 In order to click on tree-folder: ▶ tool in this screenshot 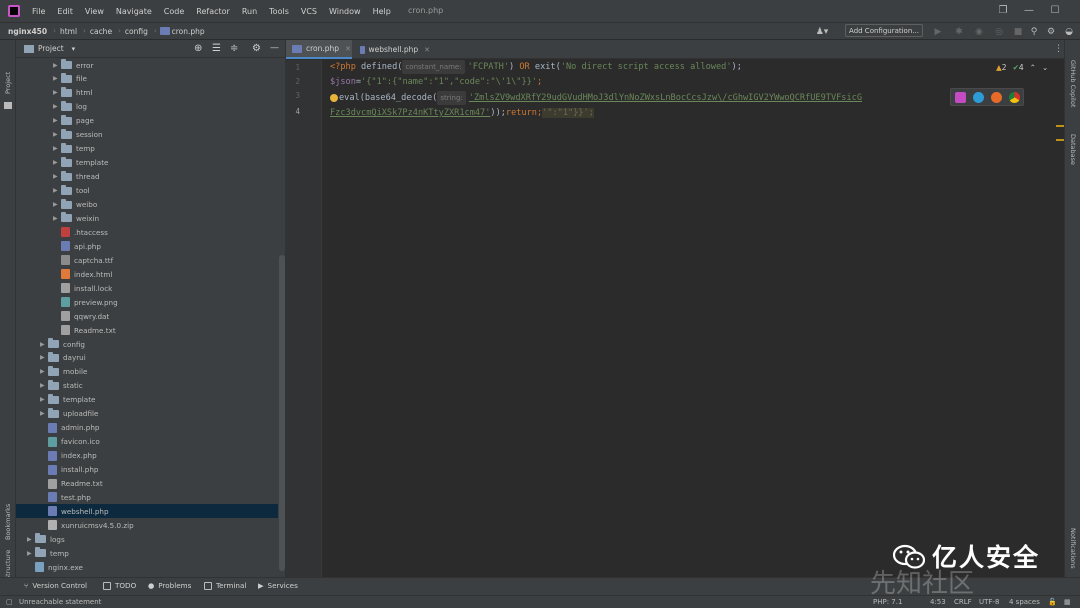, I will do `click(147, 191)`.